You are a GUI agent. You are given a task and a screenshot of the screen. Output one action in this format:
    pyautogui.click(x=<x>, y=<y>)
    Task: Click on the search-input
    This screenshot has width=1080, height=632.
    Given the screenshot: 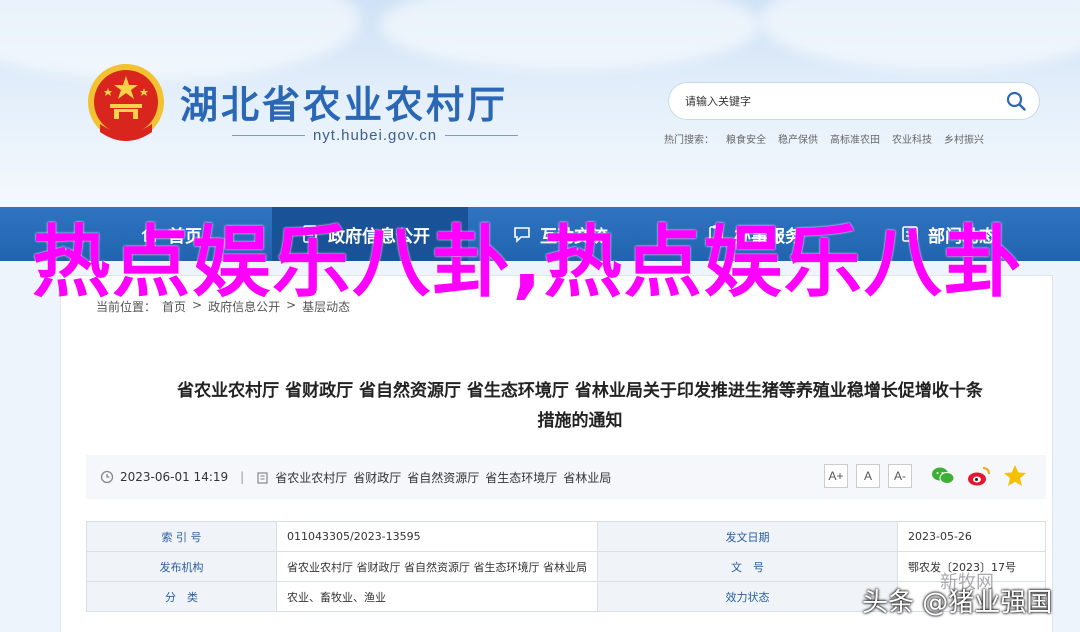 What is the action you would take?
    pyautogui.click(x=845, y=101)
    